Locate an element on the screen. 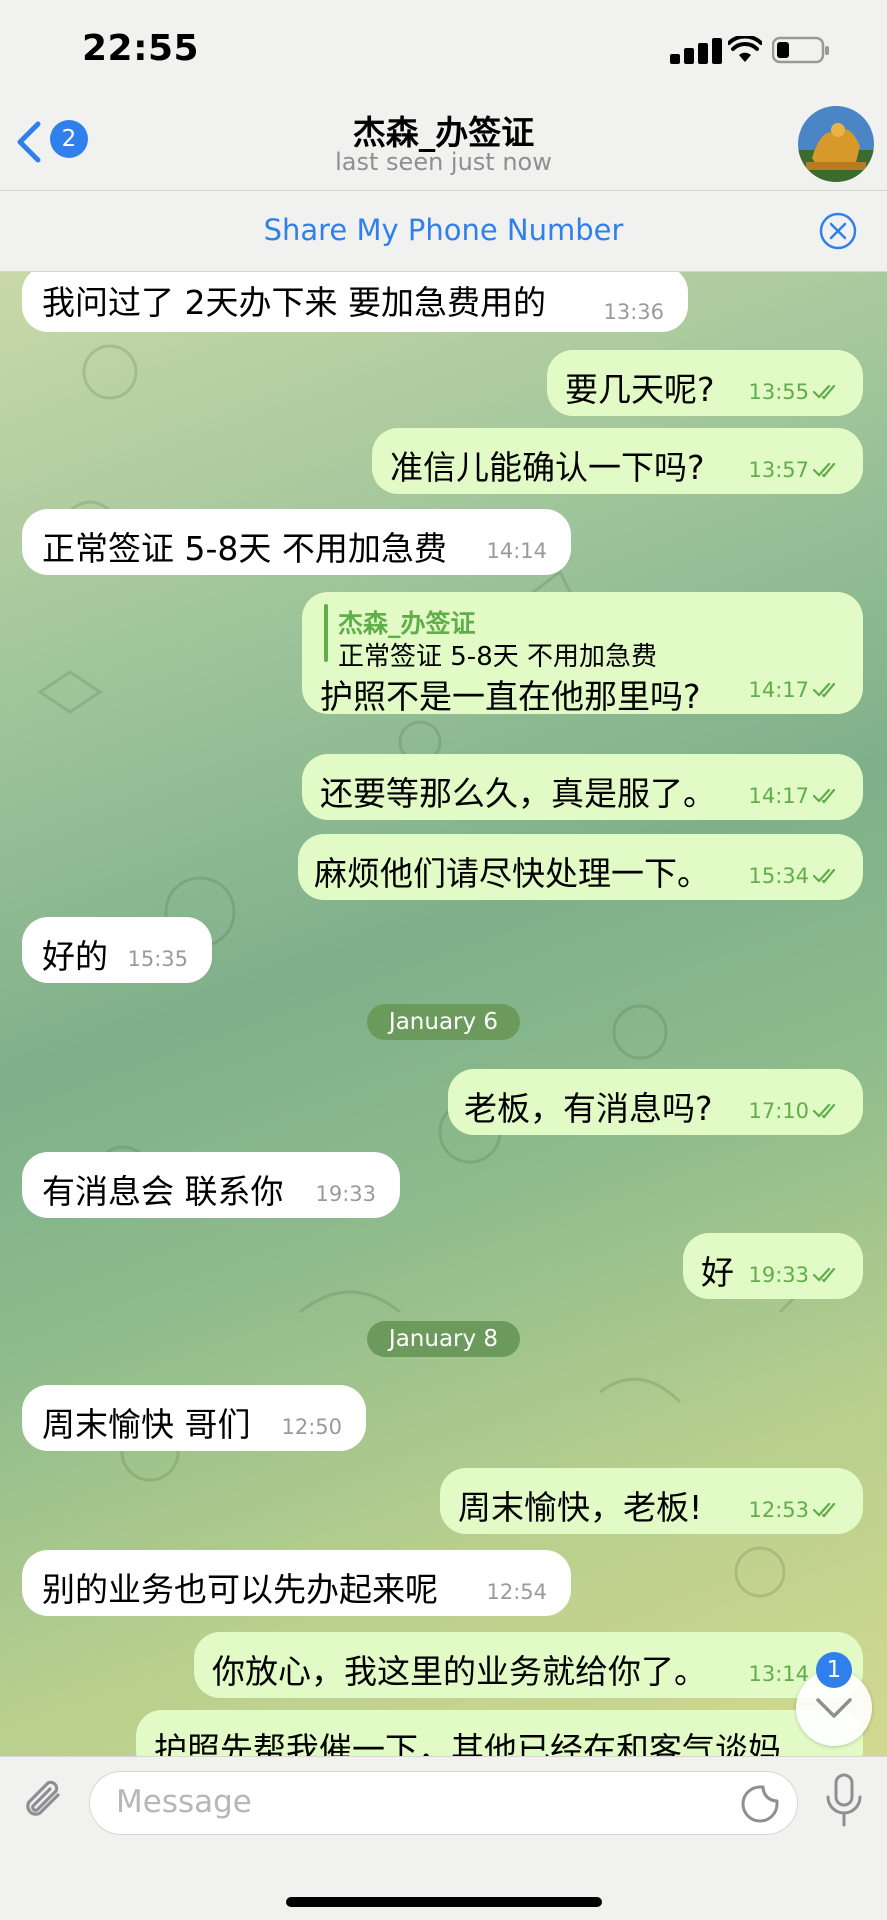  message-incoming: 别的业务也可以先办起来呢 12:54 is located at coordinates (296, 1583).